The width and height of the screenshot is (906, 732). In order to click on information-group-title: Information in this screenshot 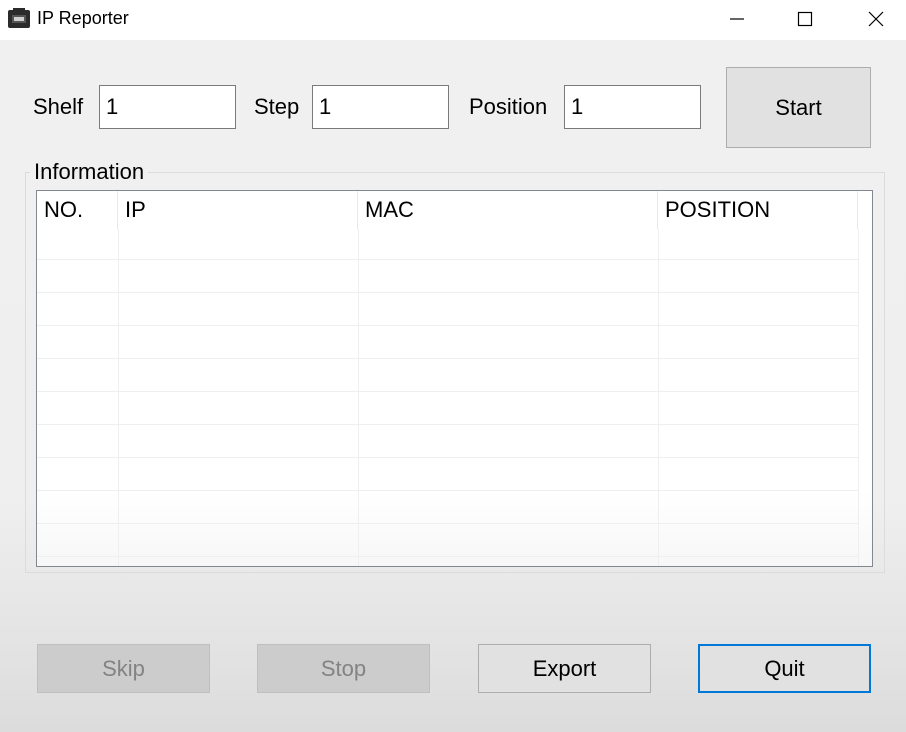, I will do `click(89, 172)`.